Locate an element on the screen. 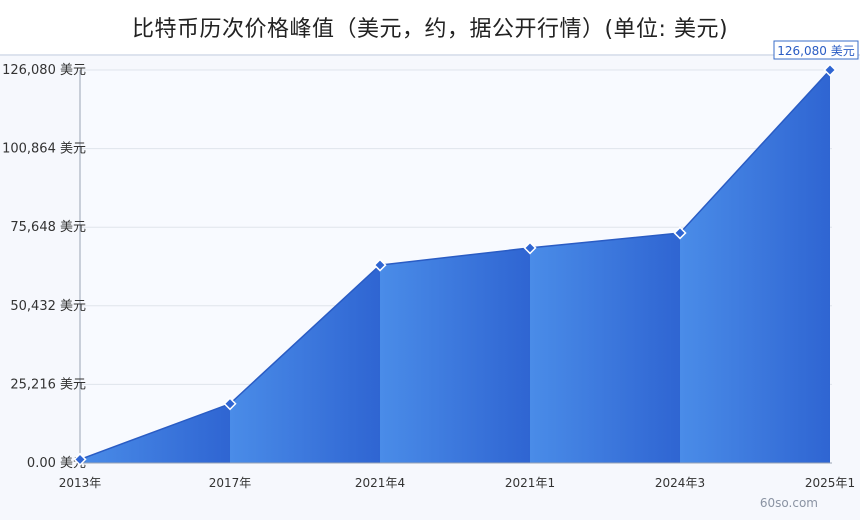 This screenshot has width=860, height=520. y-tick-label: 100,864 美元 is located at coordinates (44, 149).